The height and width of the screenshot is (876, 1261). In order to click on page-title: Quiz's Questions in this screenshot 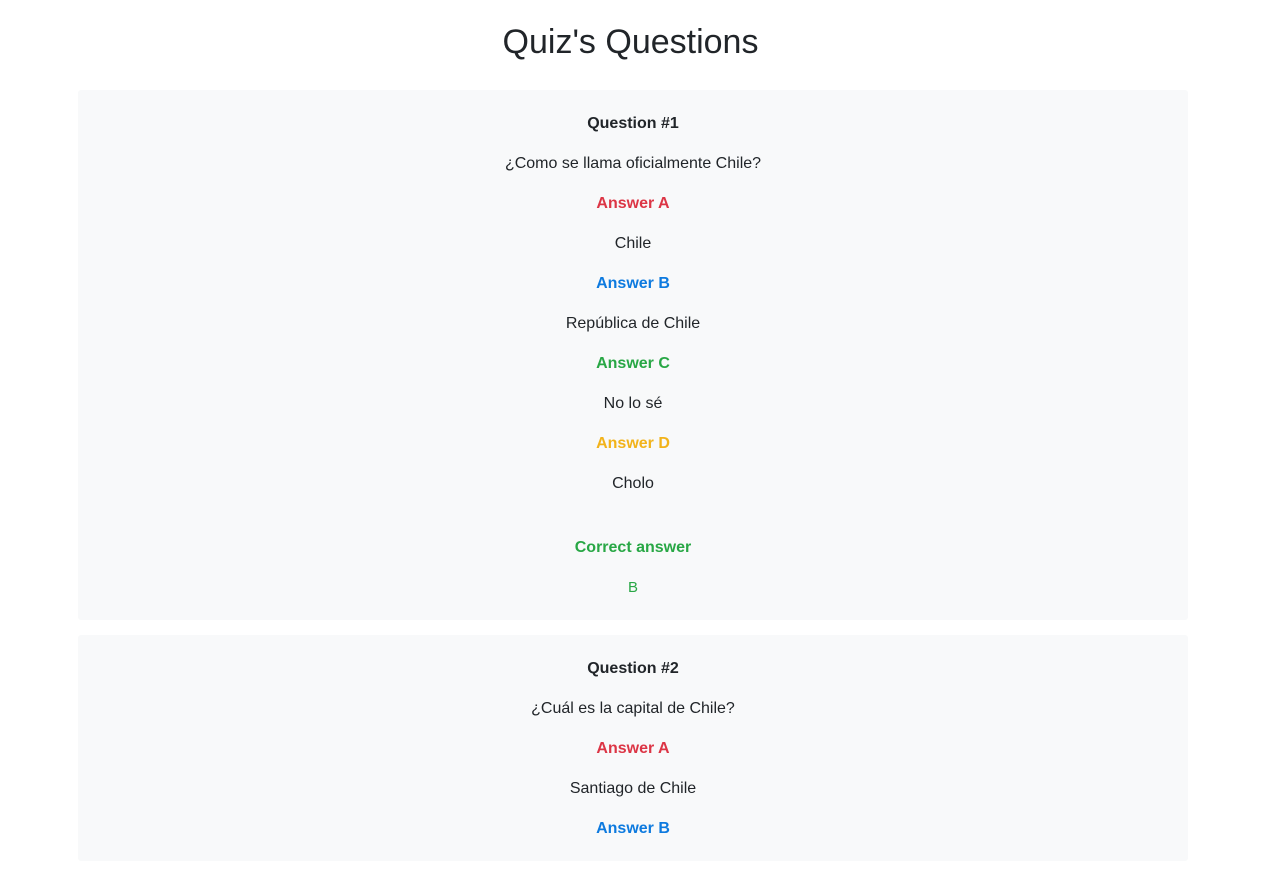, I will do `click(630, 42)`.